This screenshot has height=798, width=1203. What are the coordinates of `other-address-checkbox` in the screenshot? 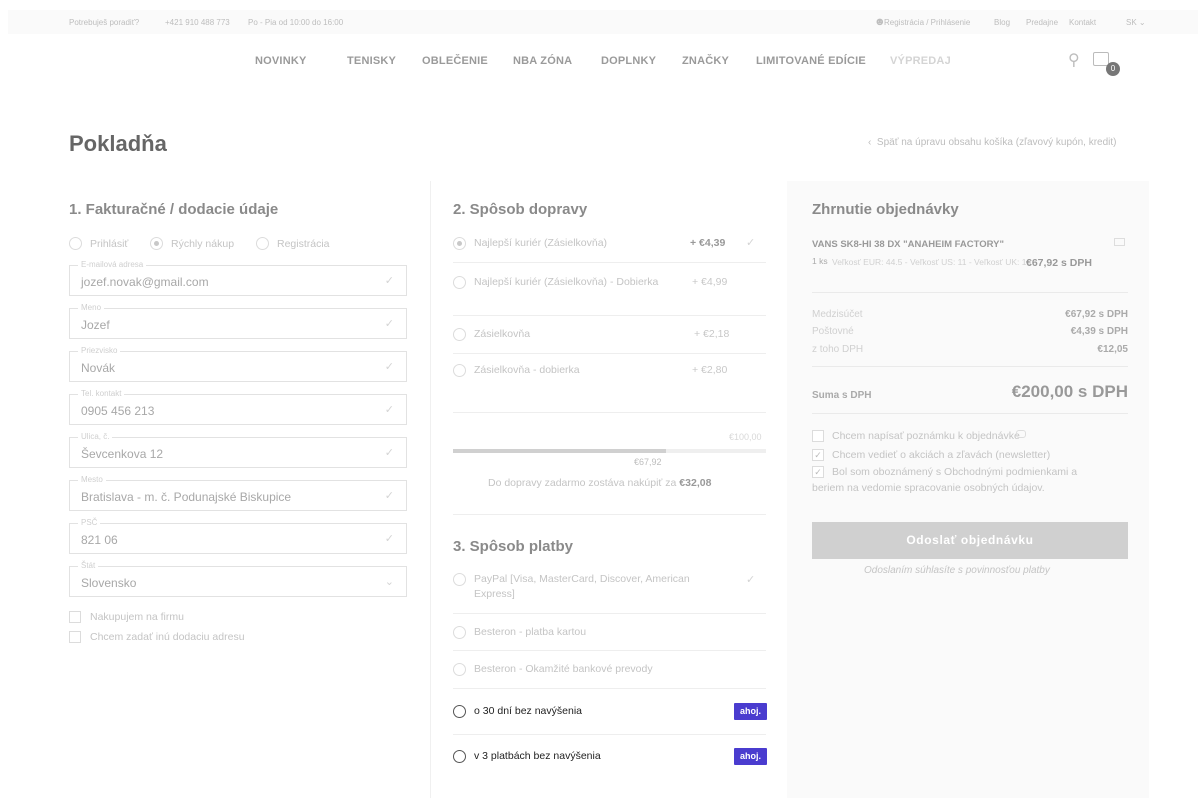 It's located at (75, 637).